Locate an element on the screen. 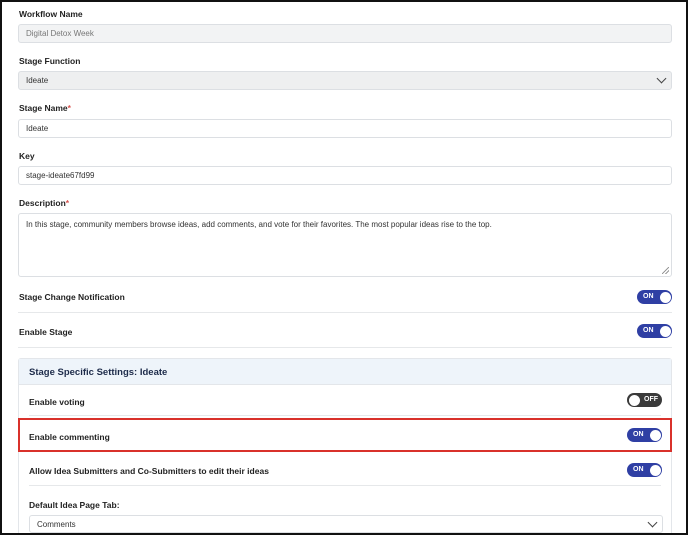 The image size is (688, 535). stage-change-notification-toggle: ON is located at coordinates (654, 297).